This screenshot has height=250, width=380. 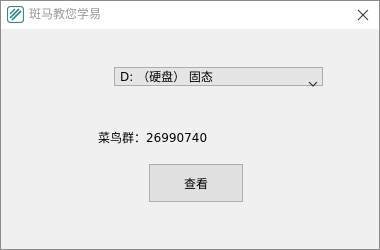 I want to click on close-icon, so click(x=363, y=14).